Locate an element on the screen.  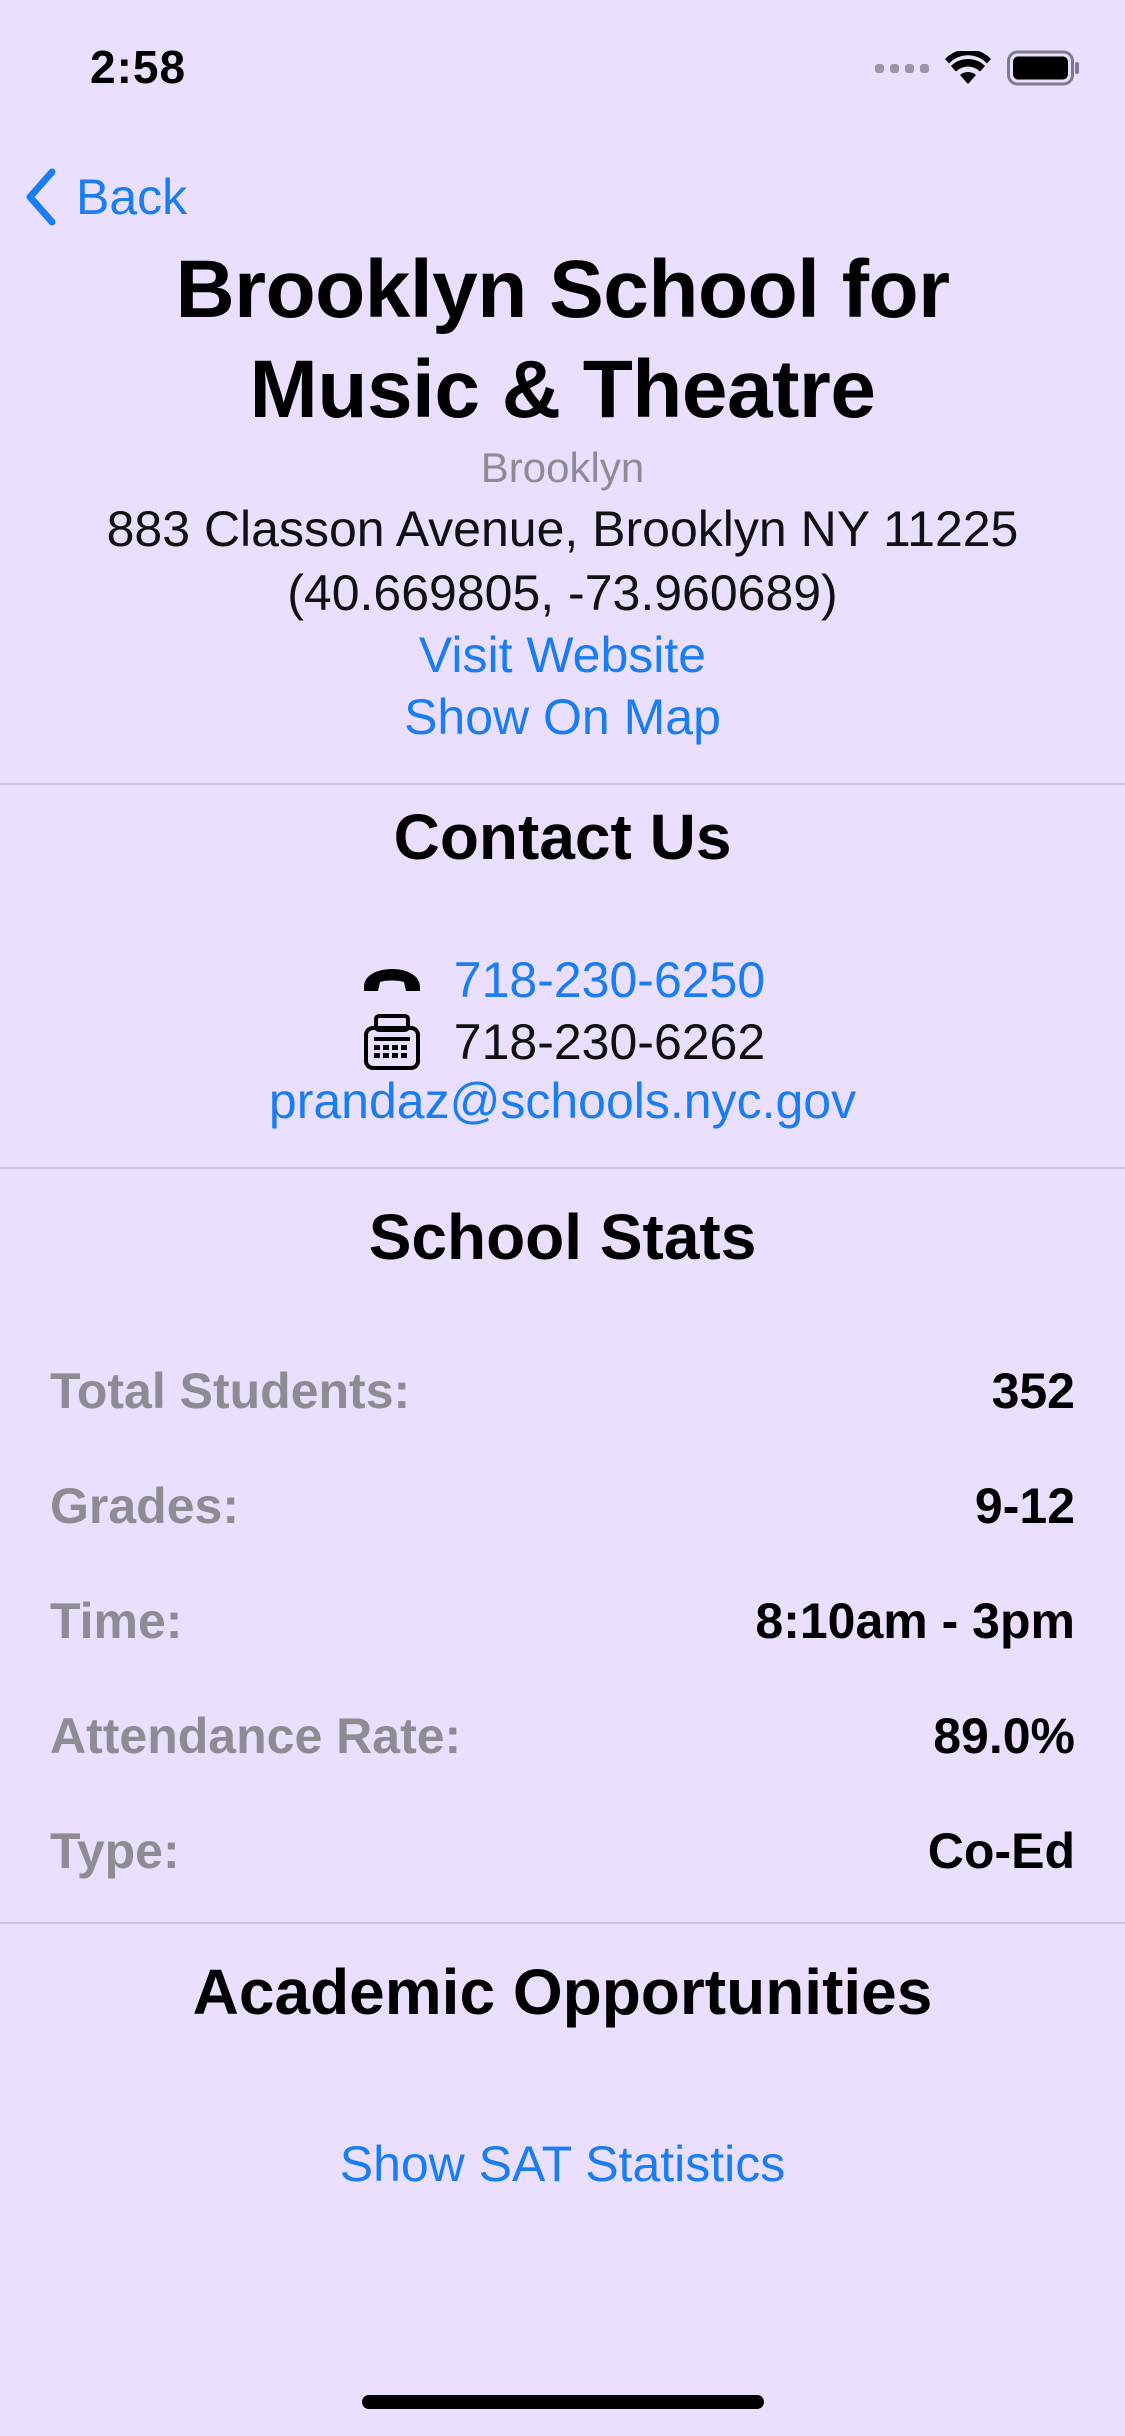
chevron-left-icon is located at coordinates (41, 197).